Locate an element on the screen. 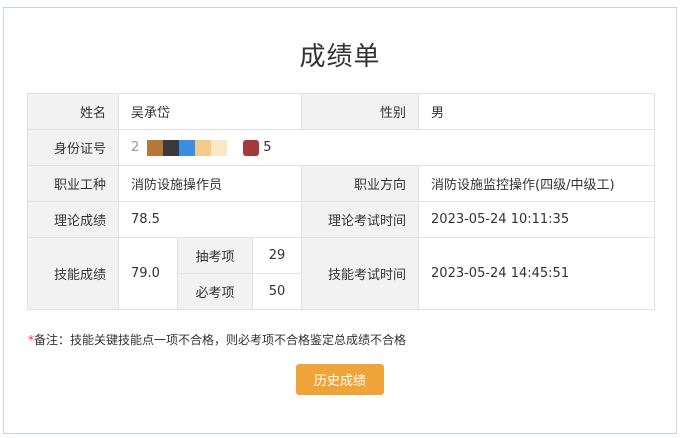  table-row: 身份证号 2 5 is located at coordinates (341, 147).